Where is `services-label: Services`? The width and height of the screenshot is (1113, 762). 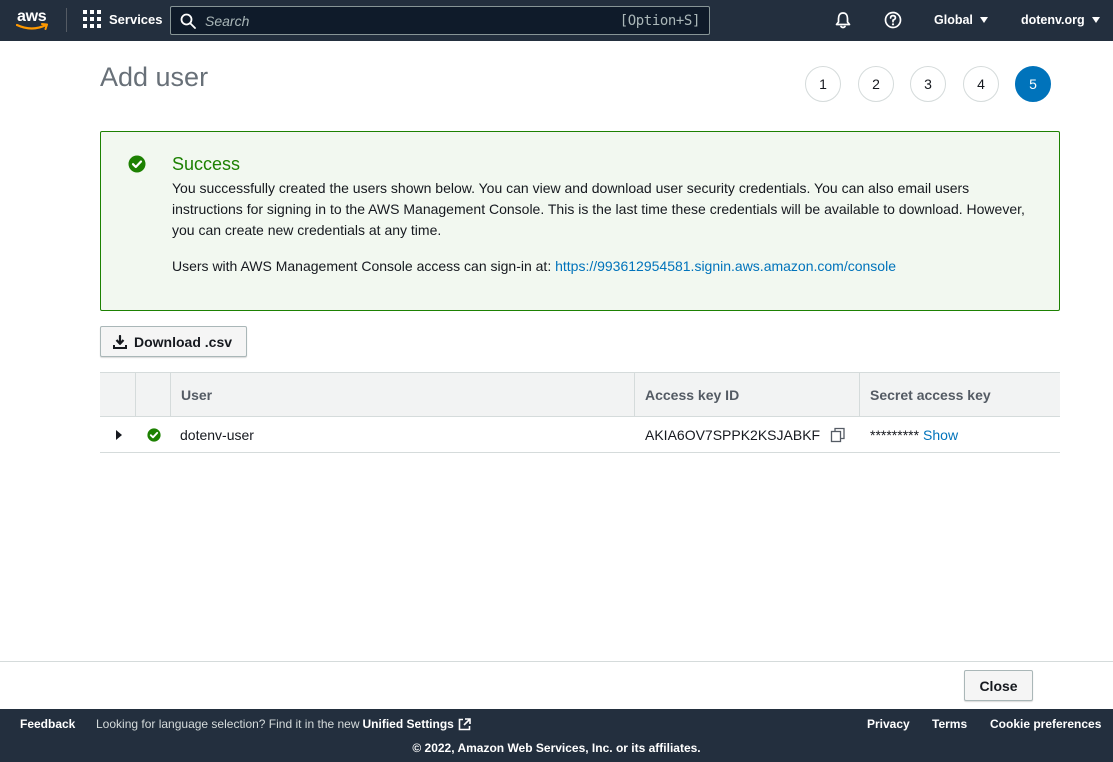
services-label: Services is located at coordinates (136, 19).